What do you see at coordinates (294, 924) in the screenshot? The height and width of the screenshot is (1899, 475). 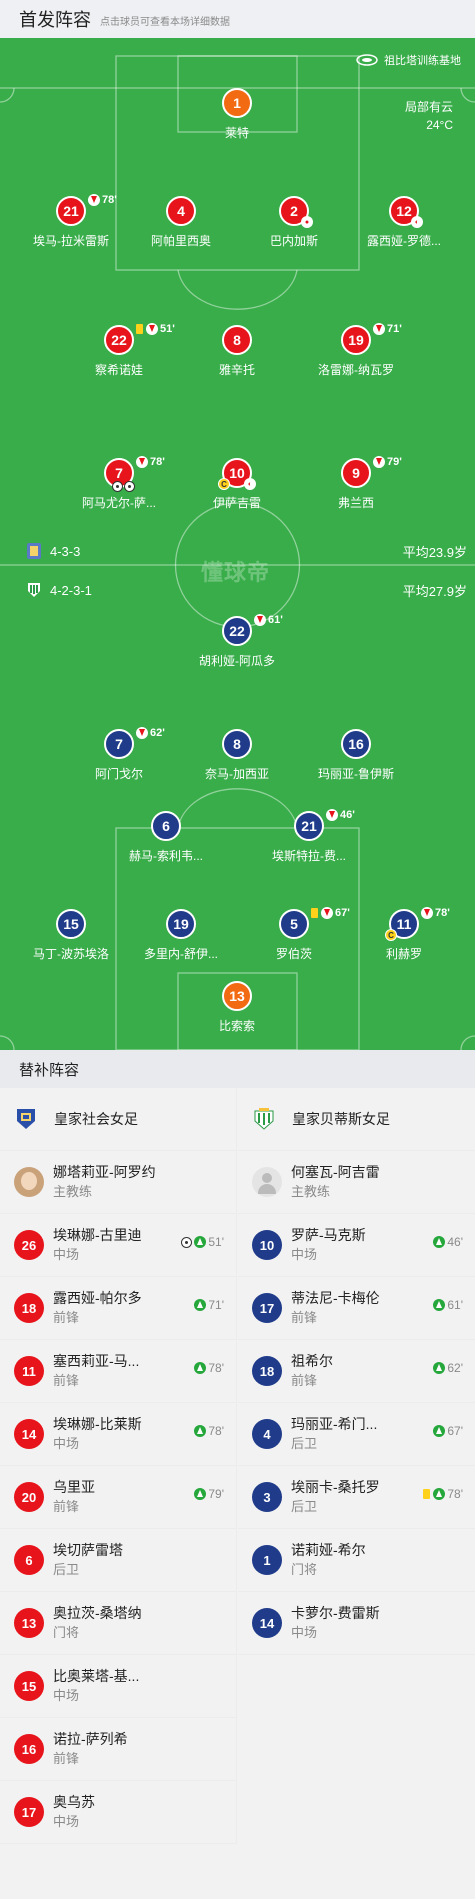 I see `player-number: 5` at bounding box center [294, 924].